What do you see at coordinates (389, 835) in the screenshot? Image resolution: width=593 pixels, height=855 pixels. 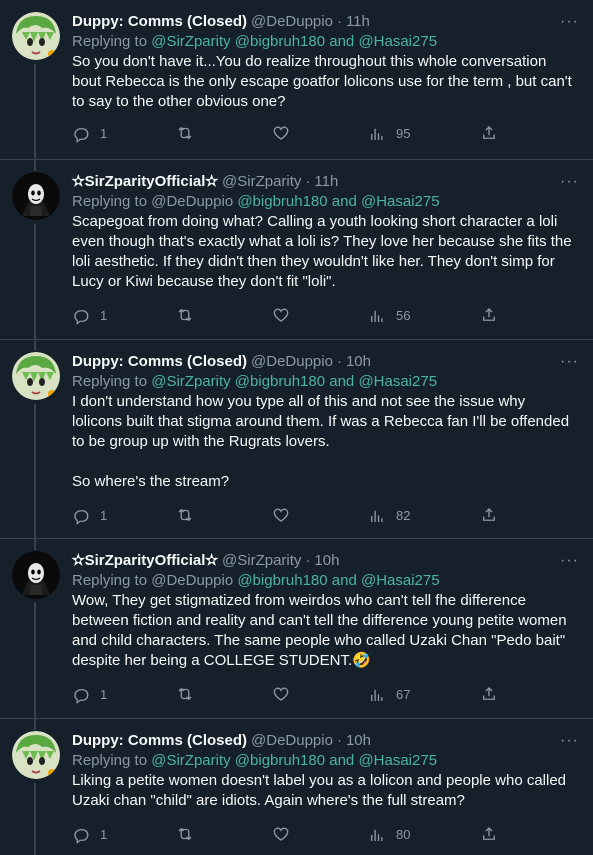 I see `views-button: 80` at bounding box center [389, 835].